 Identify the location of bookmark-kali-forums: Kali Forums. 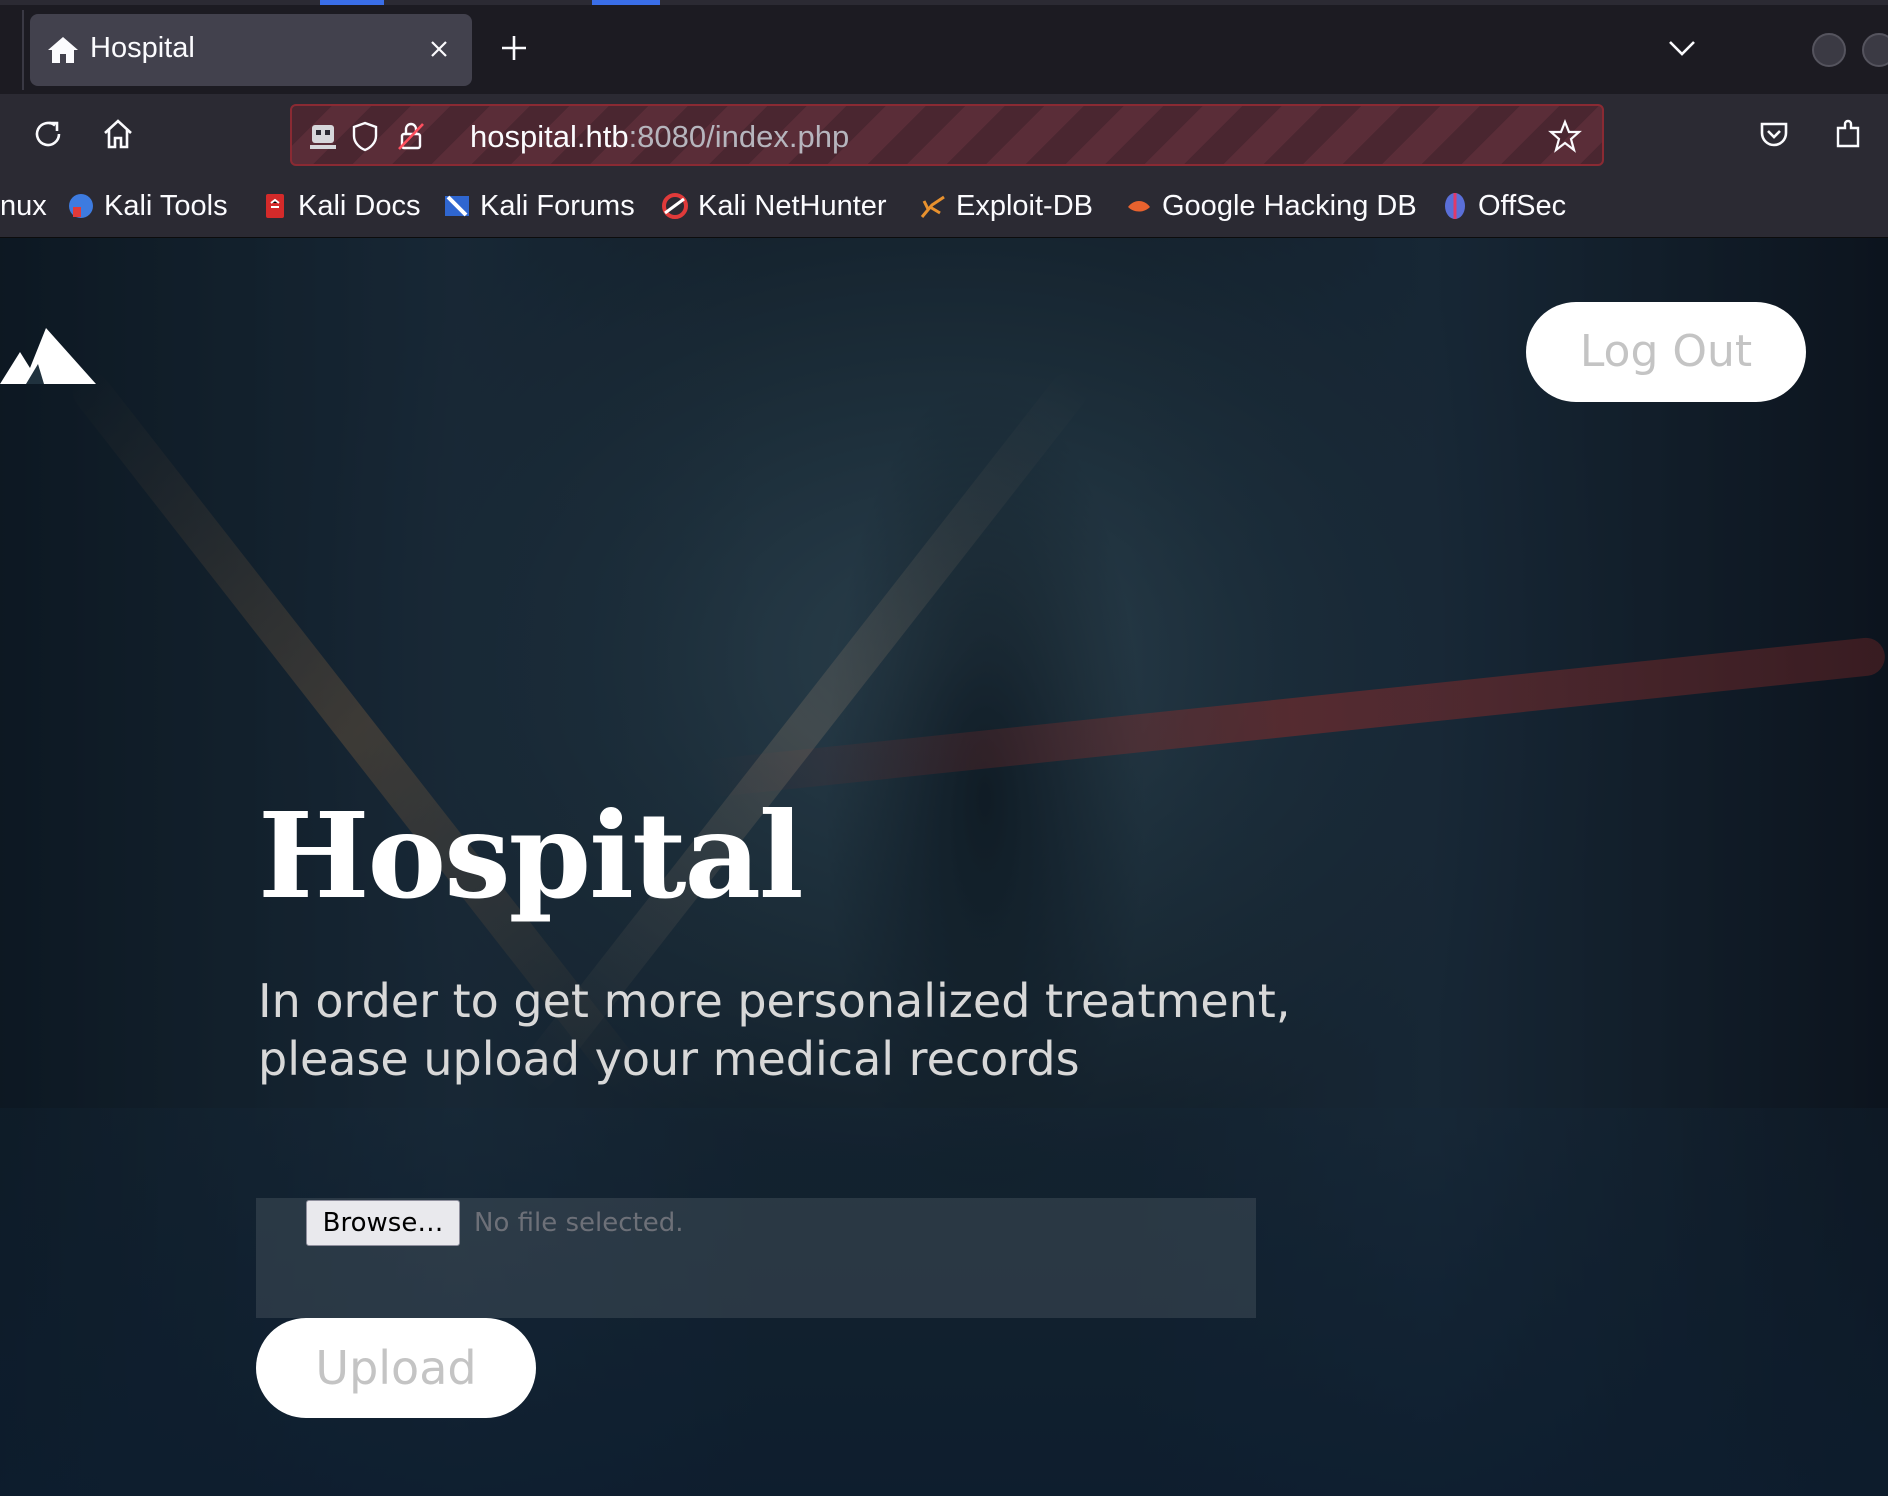
(538, 206).